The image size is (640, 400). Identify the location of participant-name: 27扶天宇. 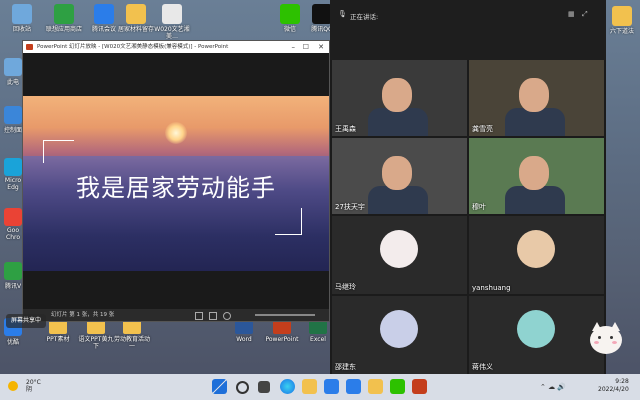
(350, 207).